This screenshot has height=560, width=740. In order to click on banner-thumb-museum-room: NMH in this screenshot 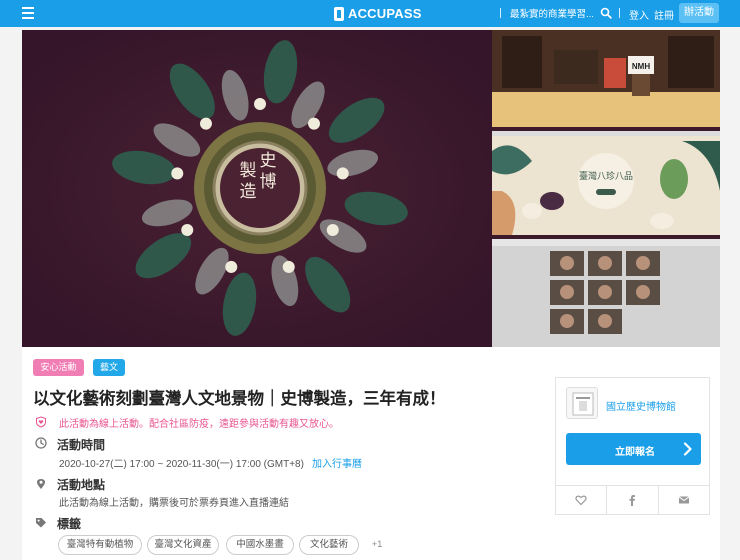, I will do `click(606, 78)`.